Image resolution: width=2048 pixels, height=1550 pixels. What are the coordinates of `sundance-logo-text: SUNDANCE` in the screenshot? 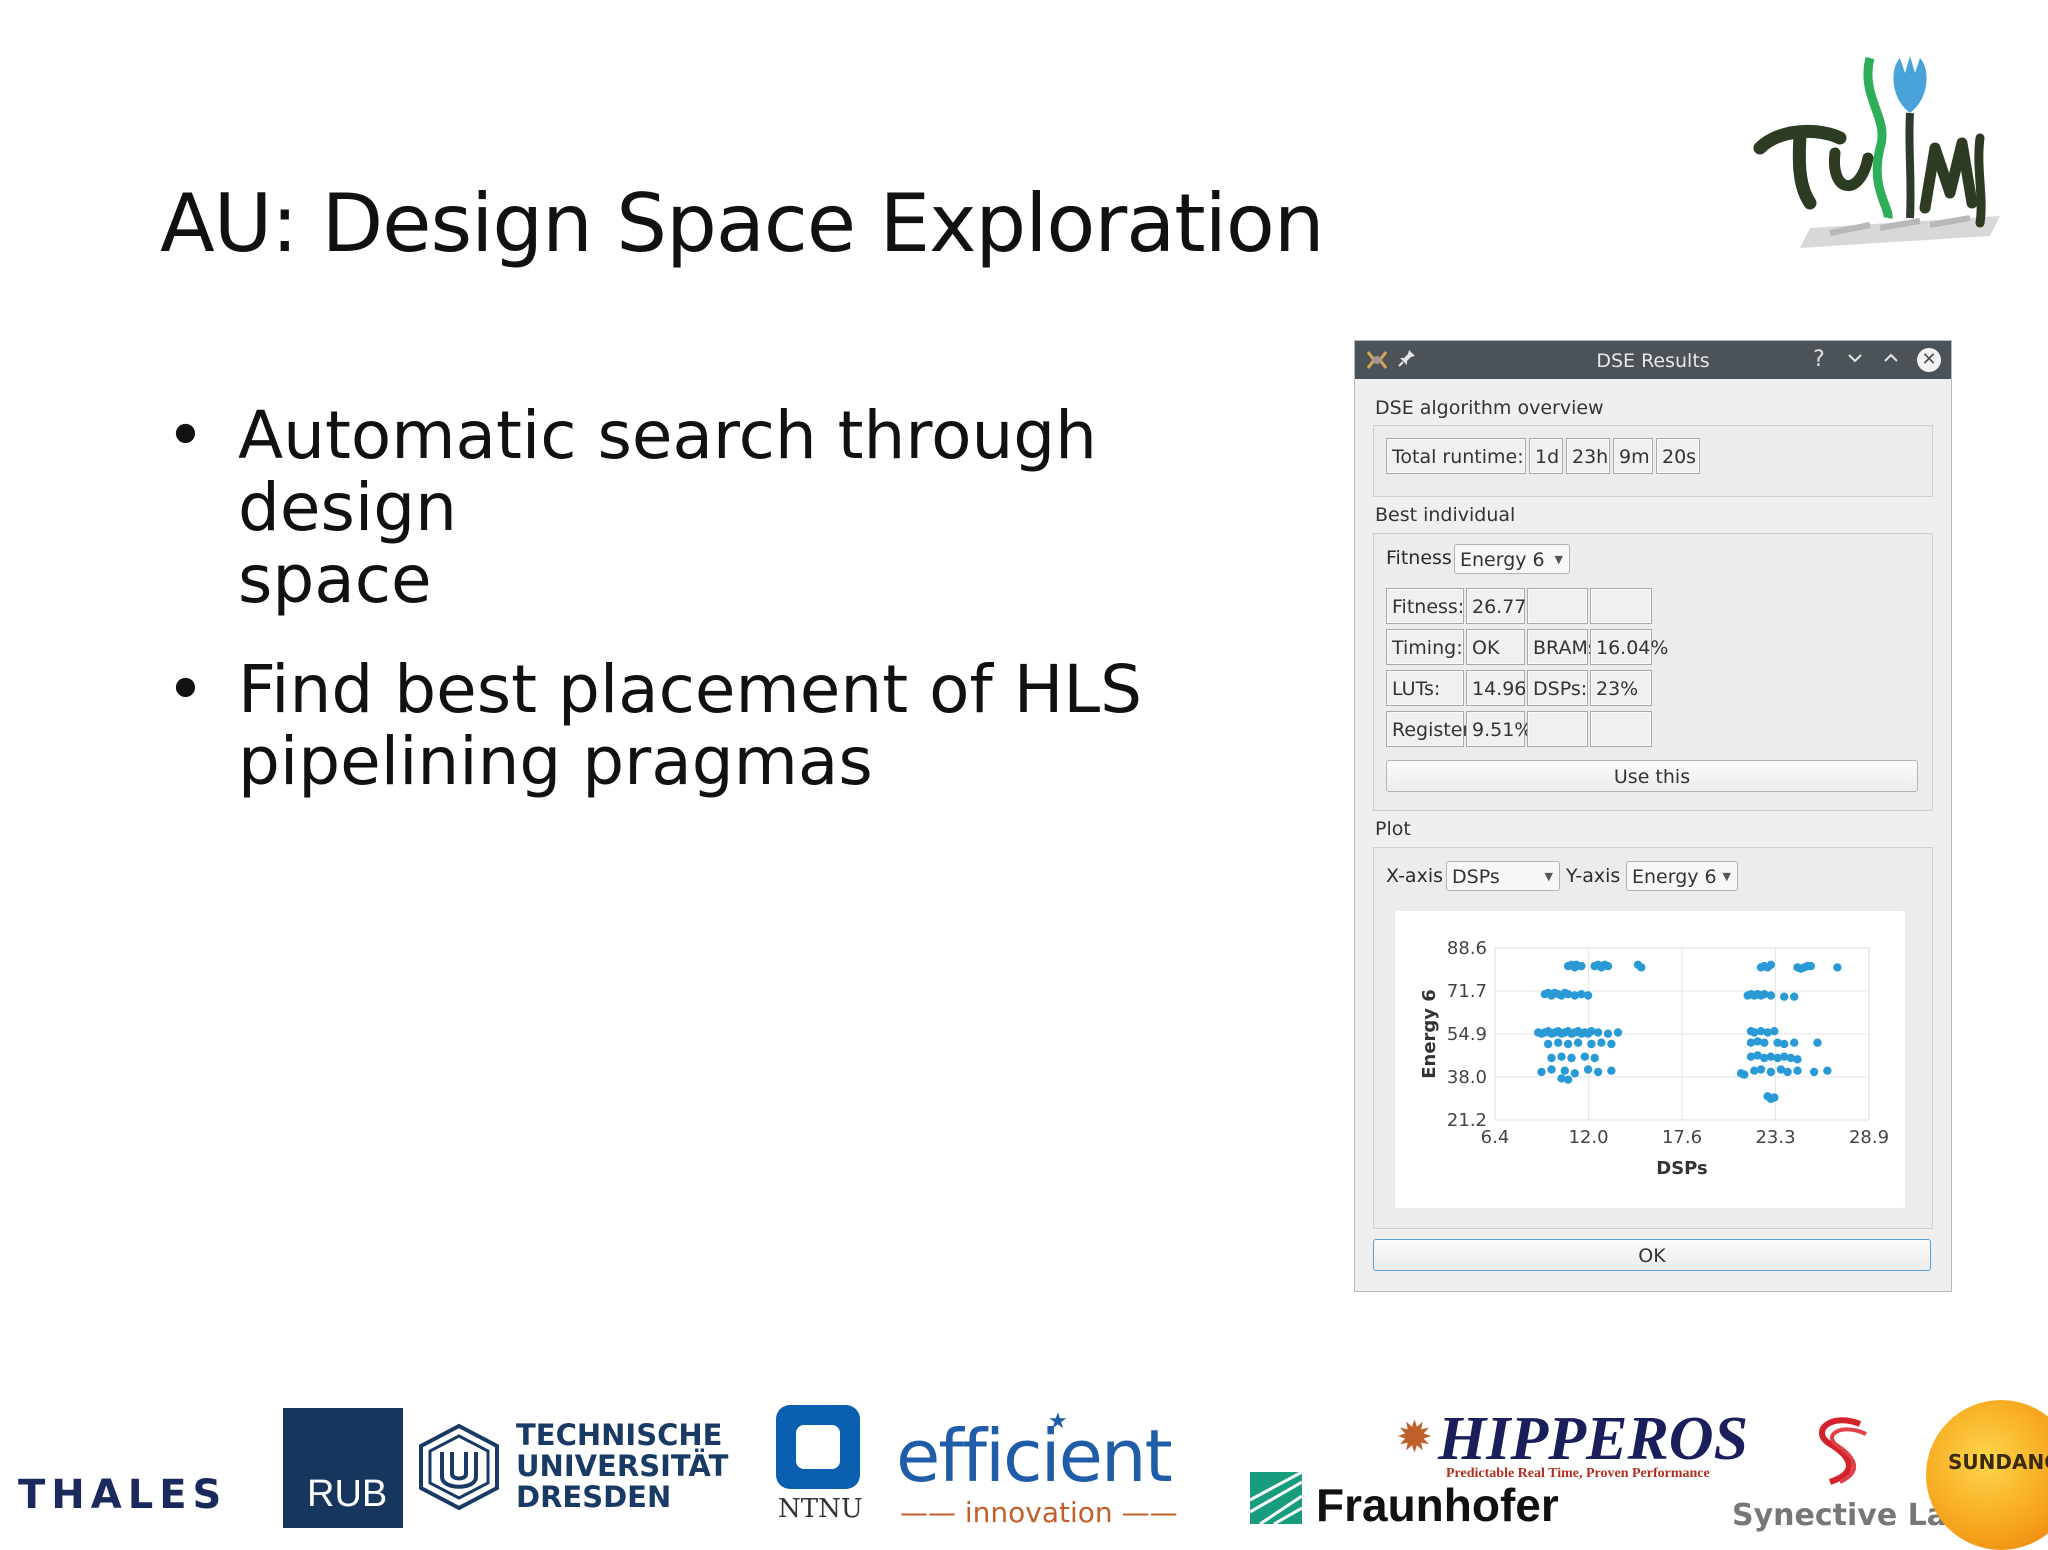 It's located at (1998, 1462).